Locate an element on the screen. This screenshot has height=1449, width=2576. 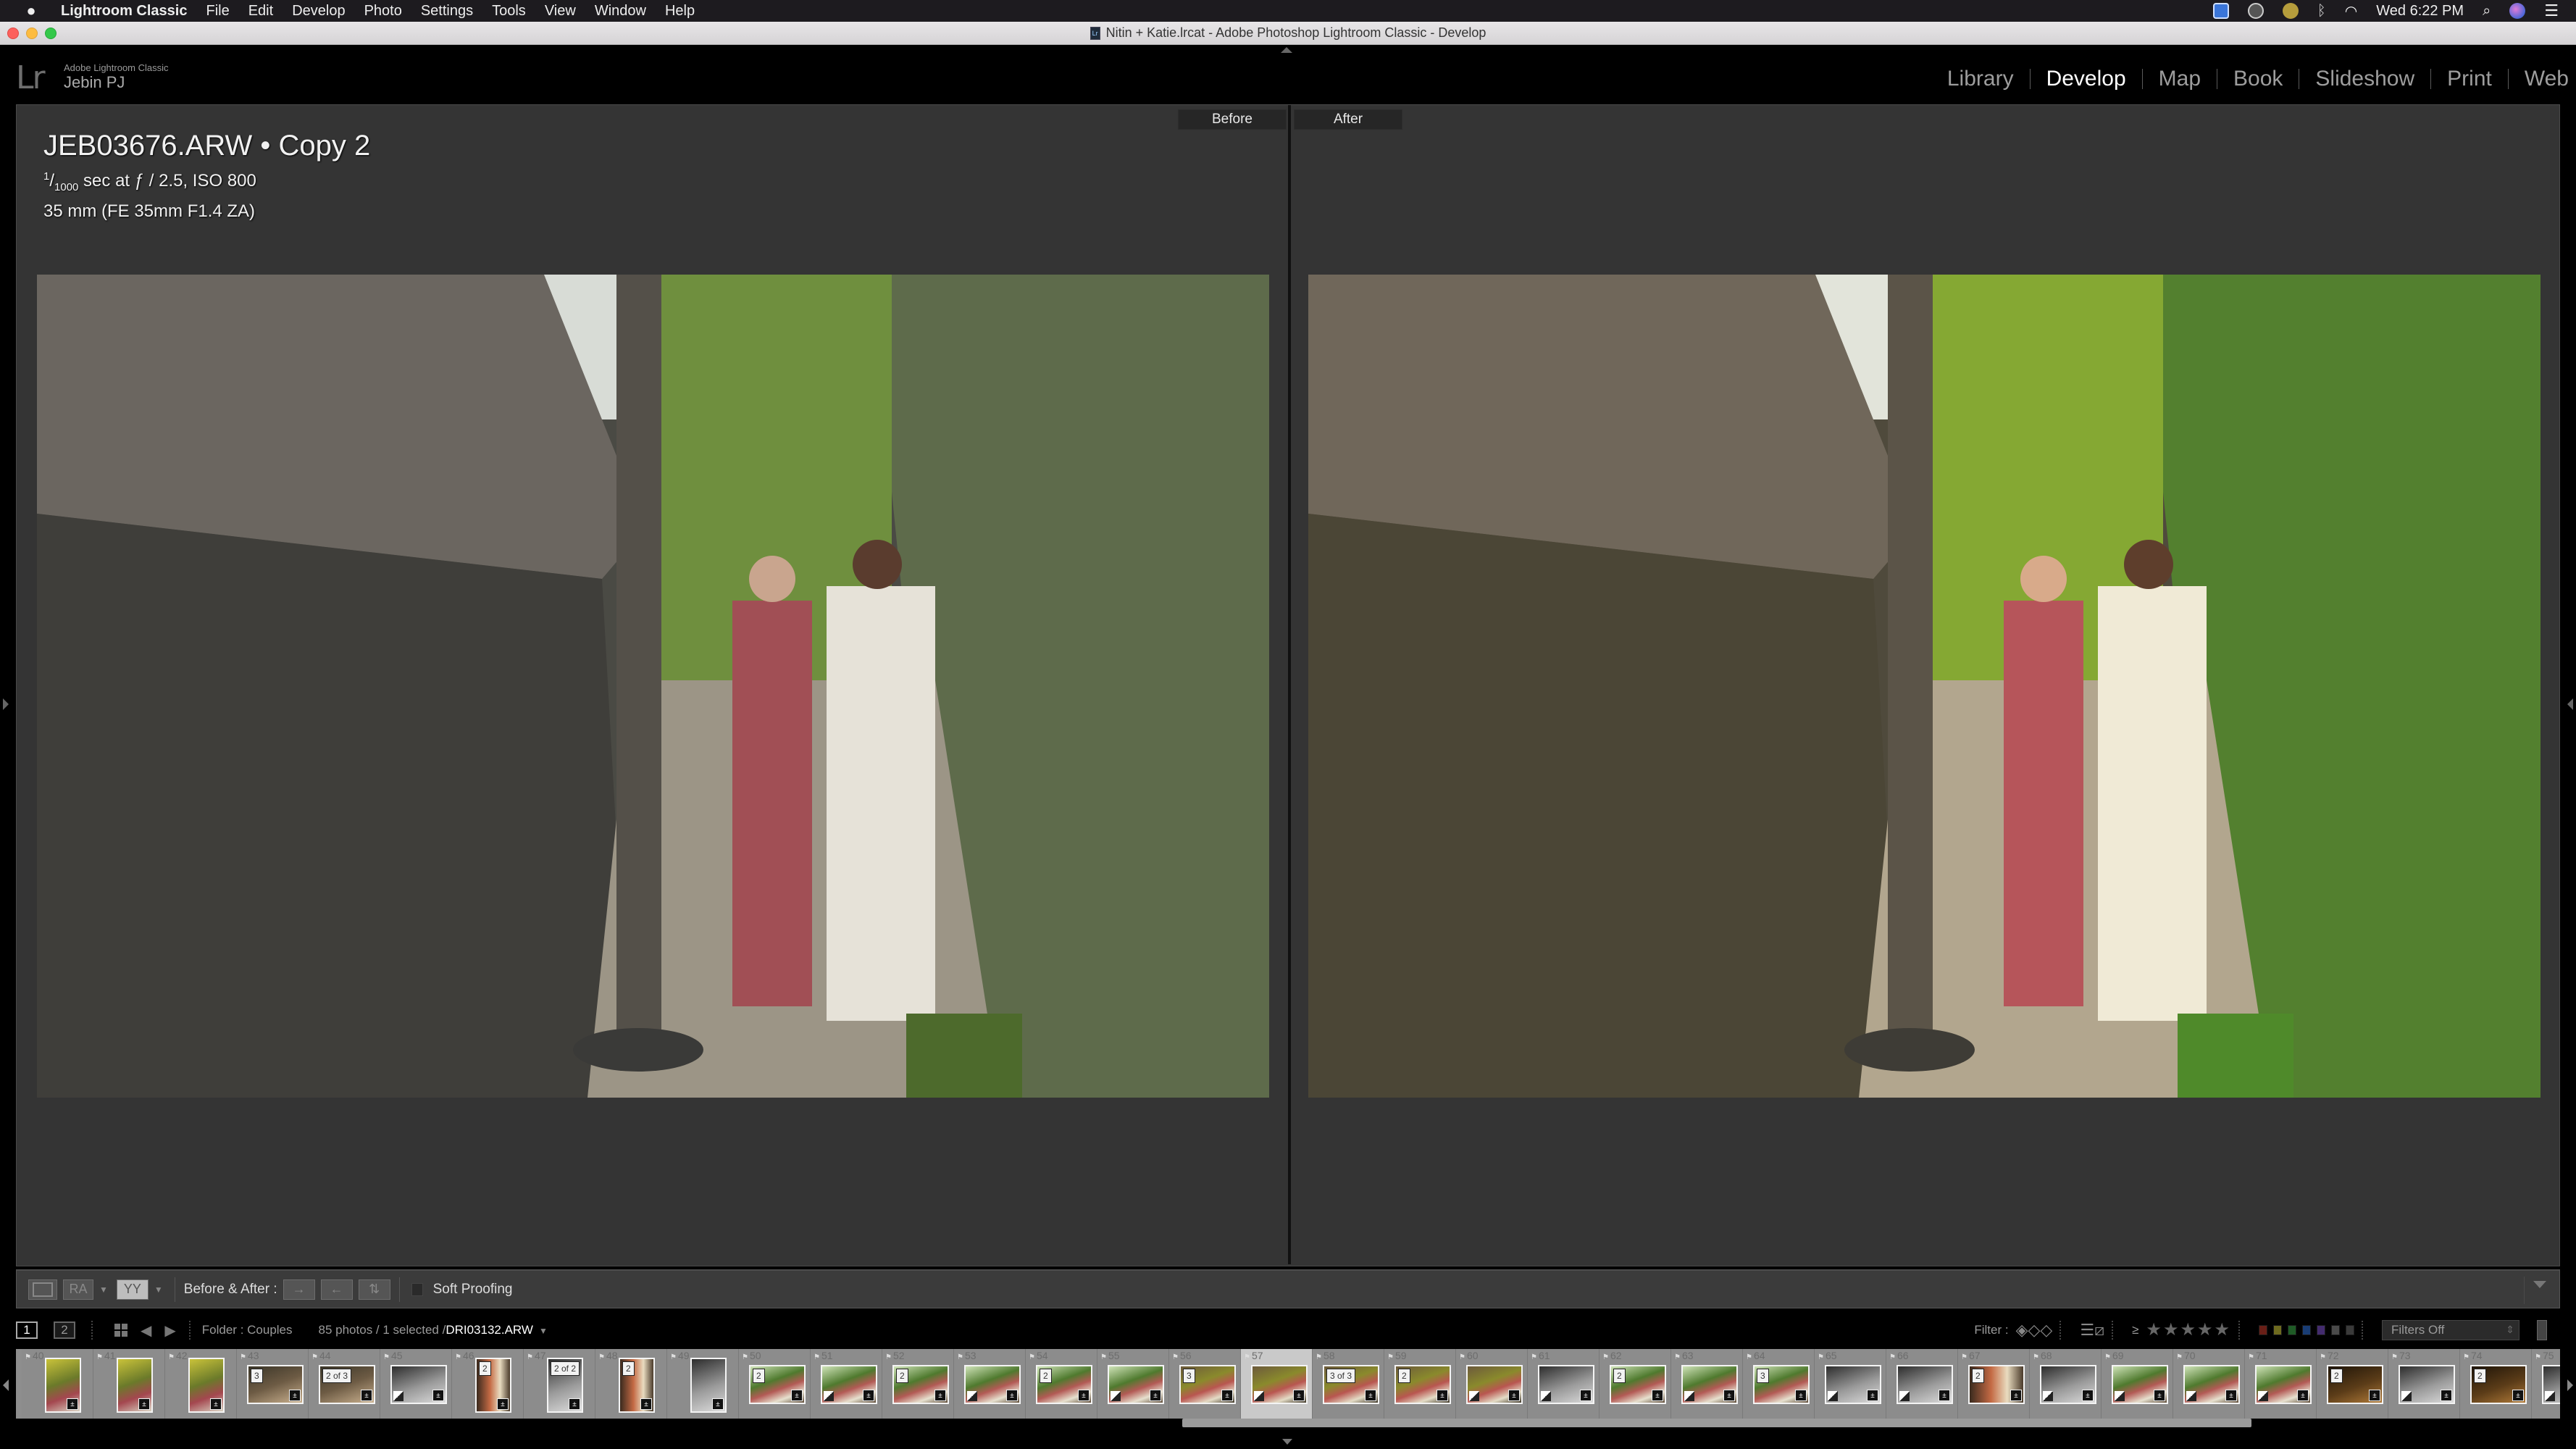
filmstrip-cell: 66 ± is located at coordinates (1922, 1384).